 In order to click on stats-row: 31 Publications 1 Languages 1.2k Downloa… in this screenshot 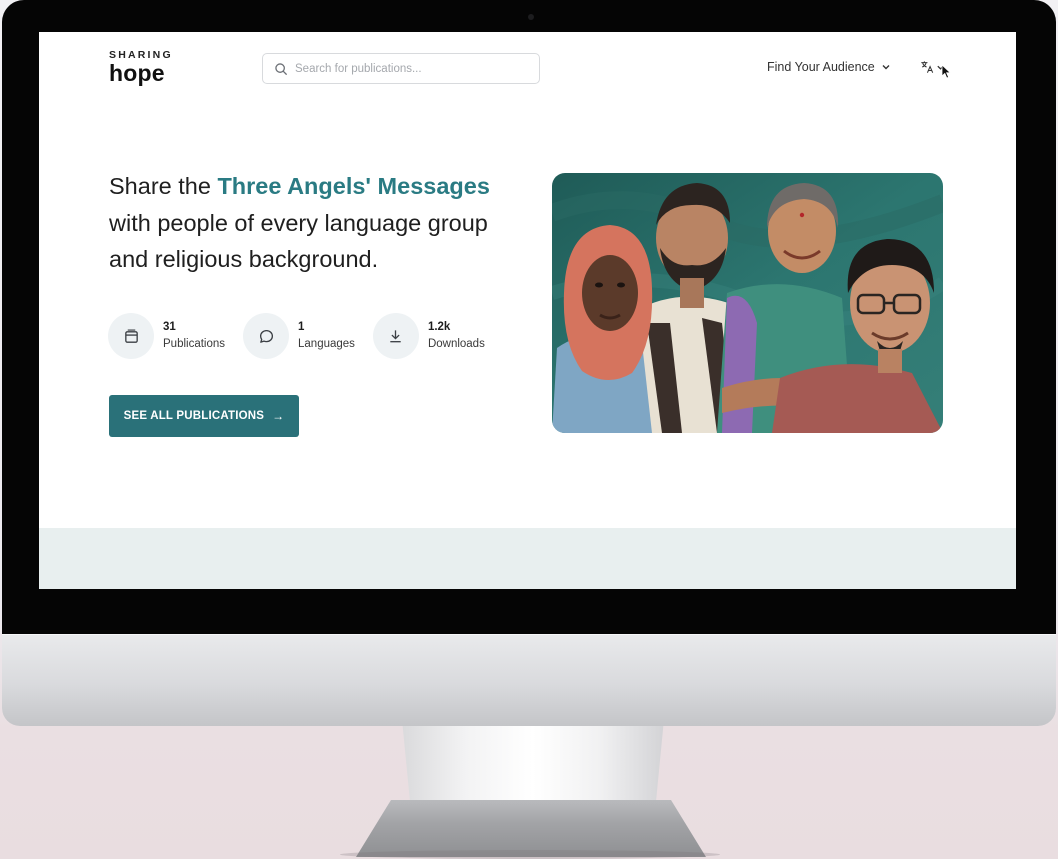, I will do `click(305, 336)`.